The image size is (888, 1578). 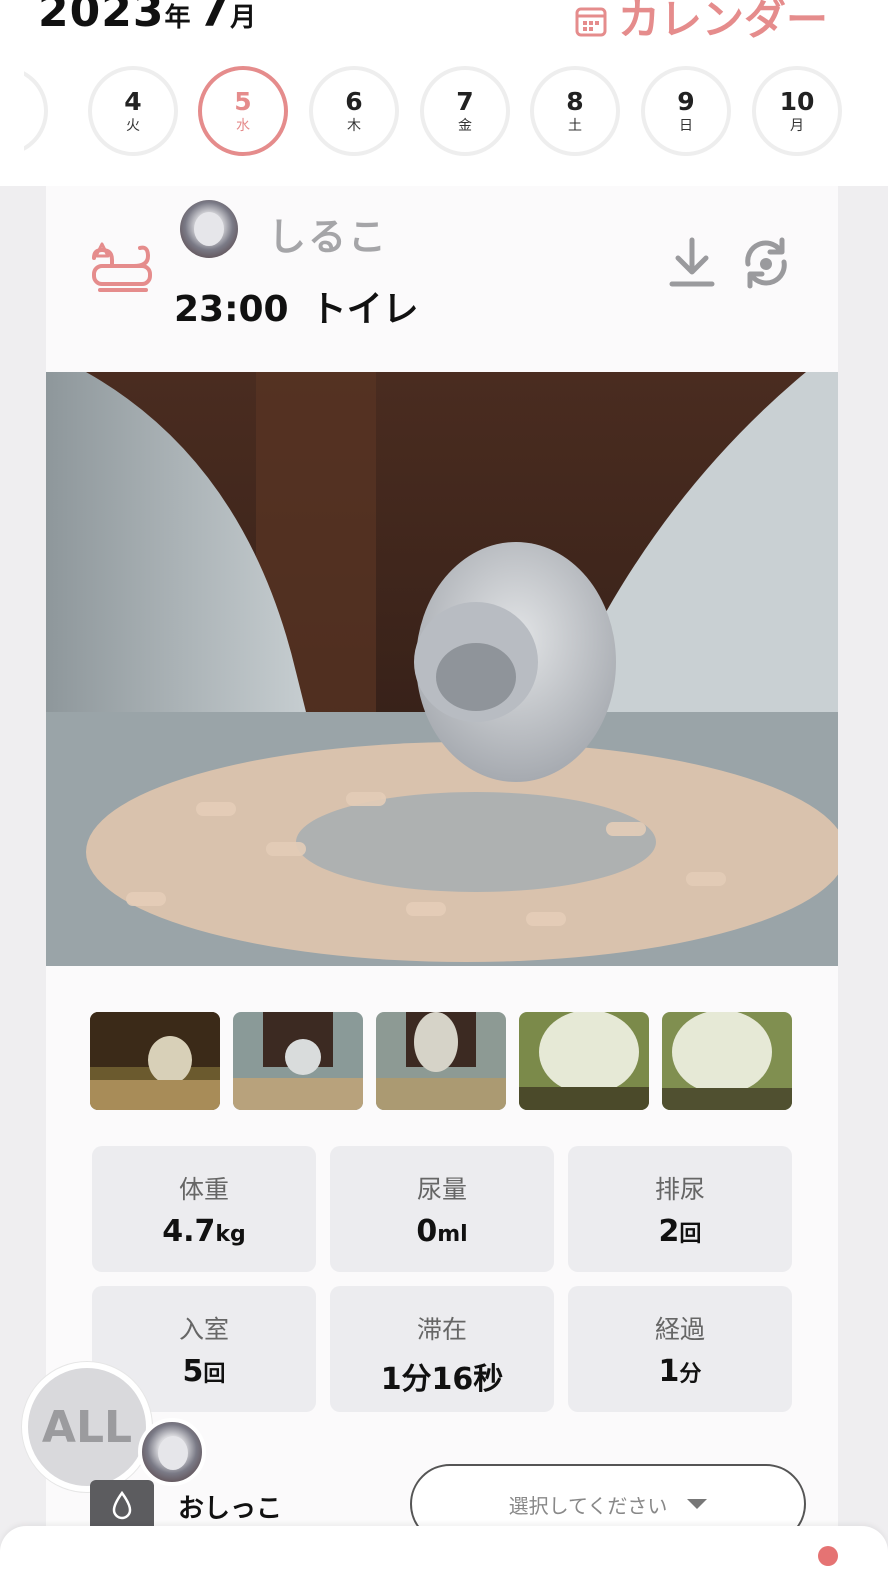 What do you see at coordinates (243, 126) in the screenshot?
I see `date-weekday: 水` at bounding box center [243, 126].